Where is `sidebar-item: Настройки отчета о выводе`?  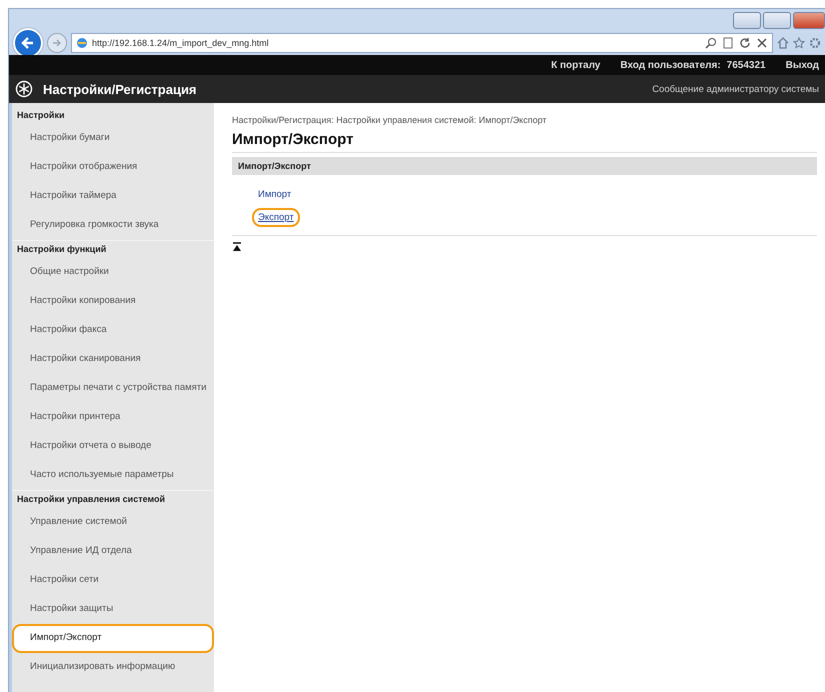 sidebar-item: Настройки отчета о выводе is located at coordinates (113, 446).